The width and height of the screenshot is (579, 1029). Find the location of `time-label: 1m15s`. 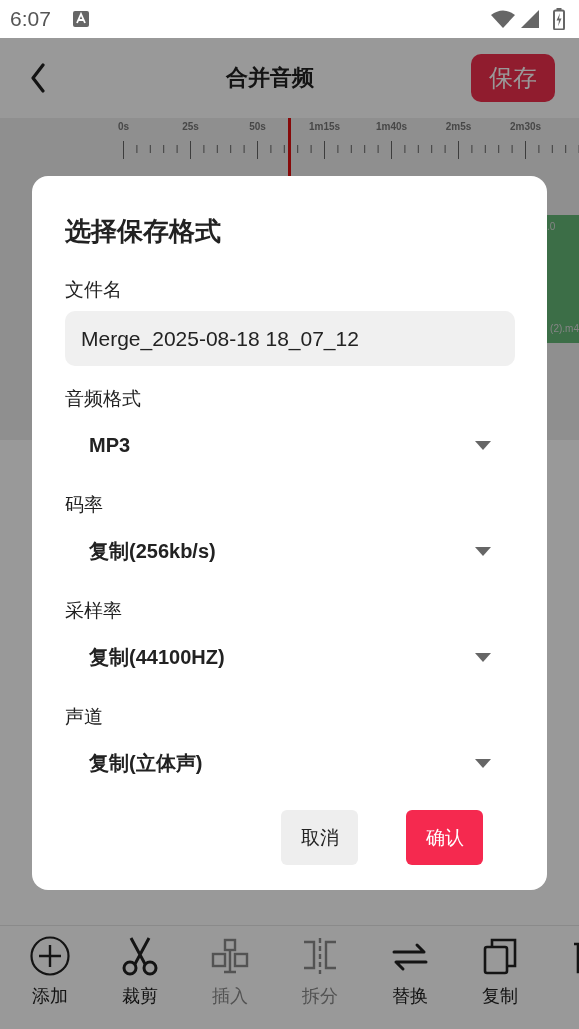

time-label: 1m15s is located at coordinates (324, 127).